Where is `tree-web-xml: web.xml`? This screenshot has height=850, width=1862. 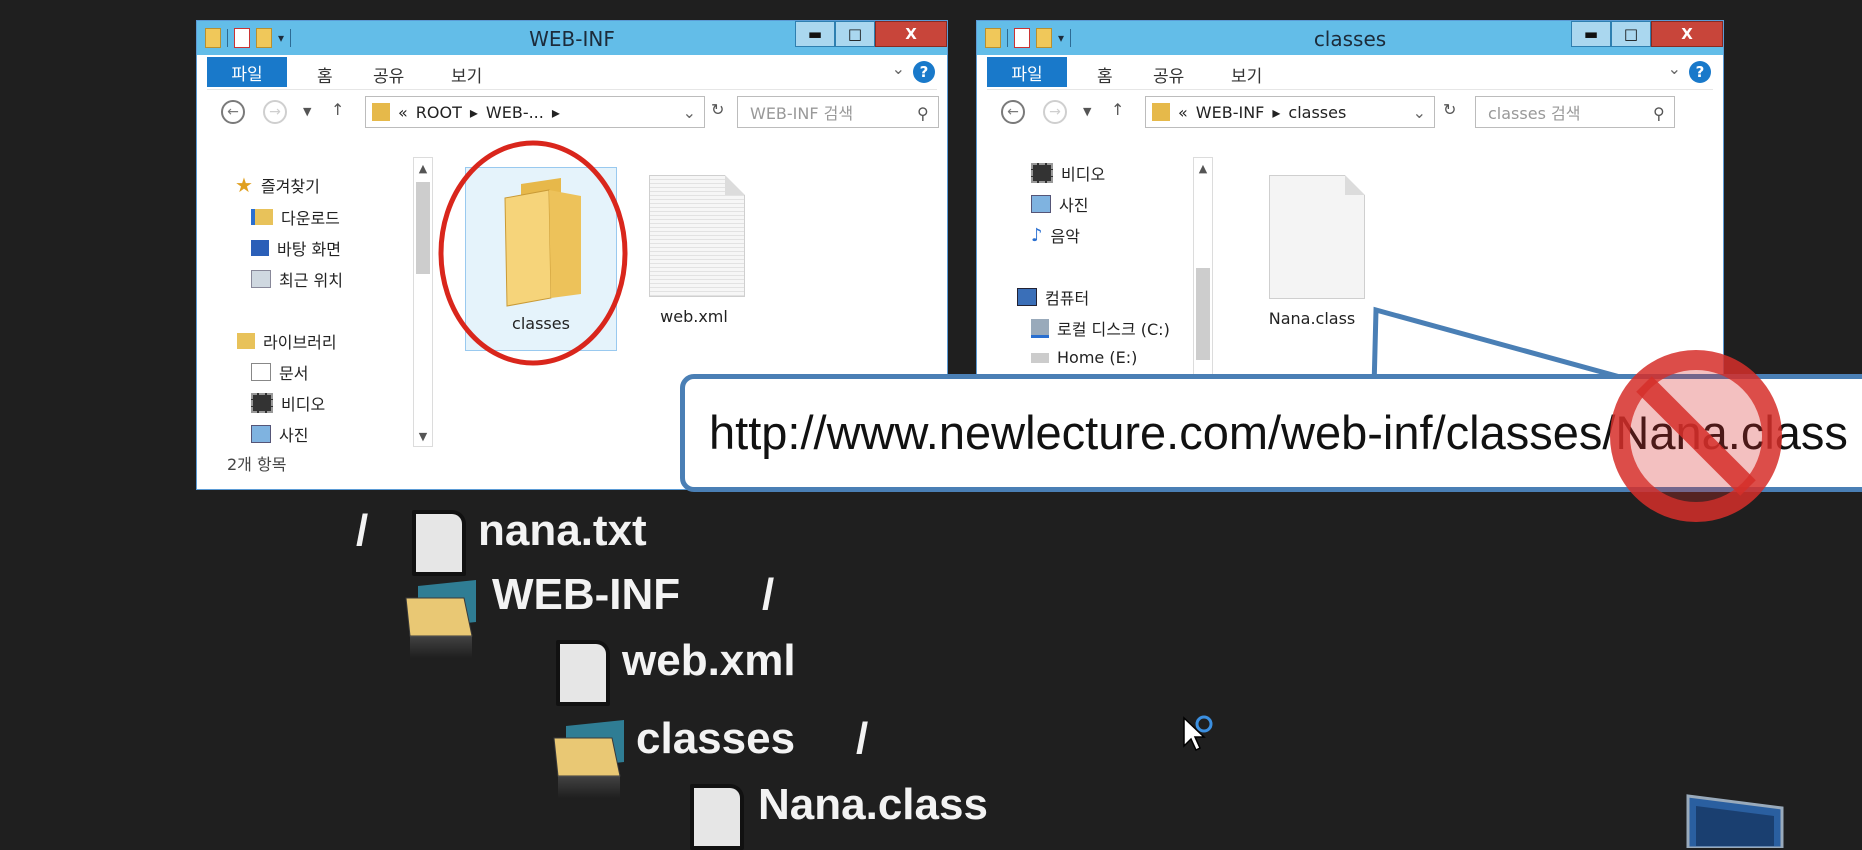 tree-web-xml: web.xml is located at coordinates (709, 660).